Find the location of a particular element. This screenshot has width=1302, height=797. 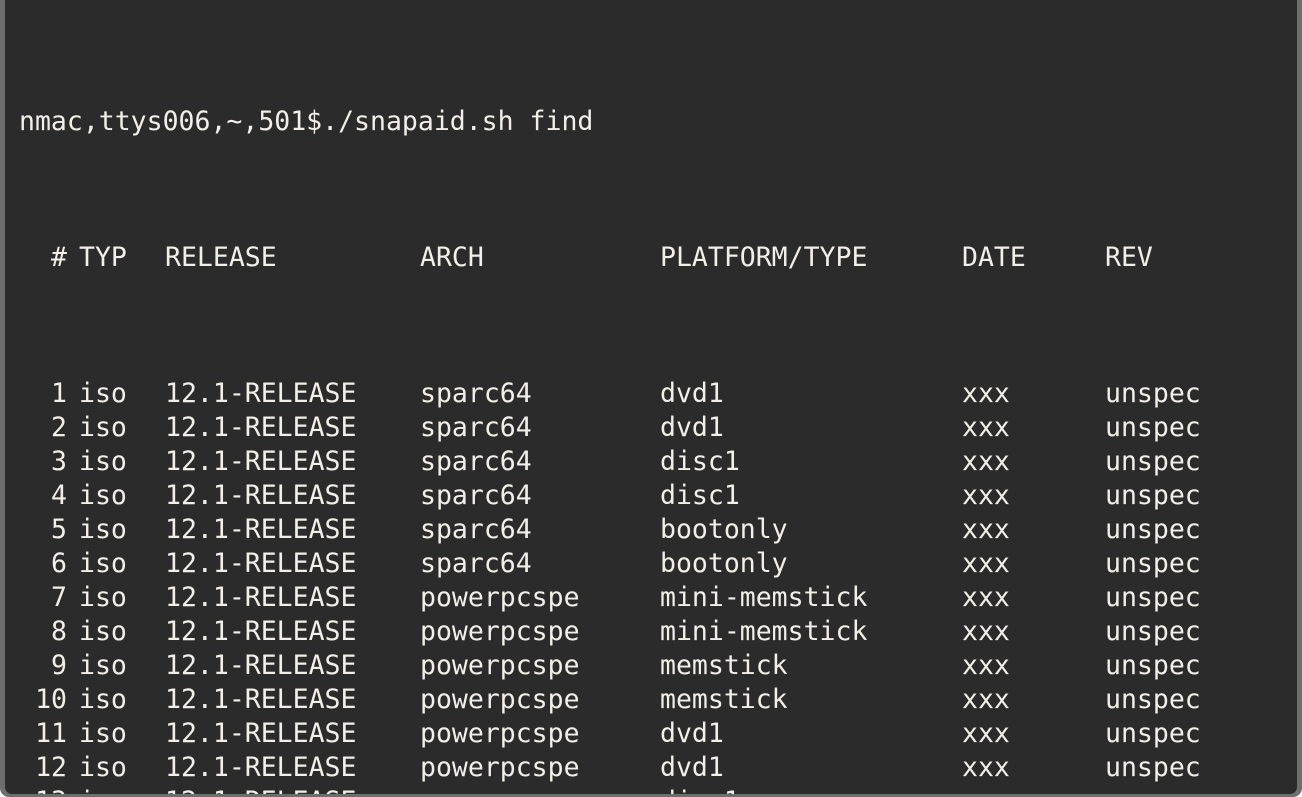

column-header-platform: PLATFORM/TYPE is located at coordinates (764, 257).